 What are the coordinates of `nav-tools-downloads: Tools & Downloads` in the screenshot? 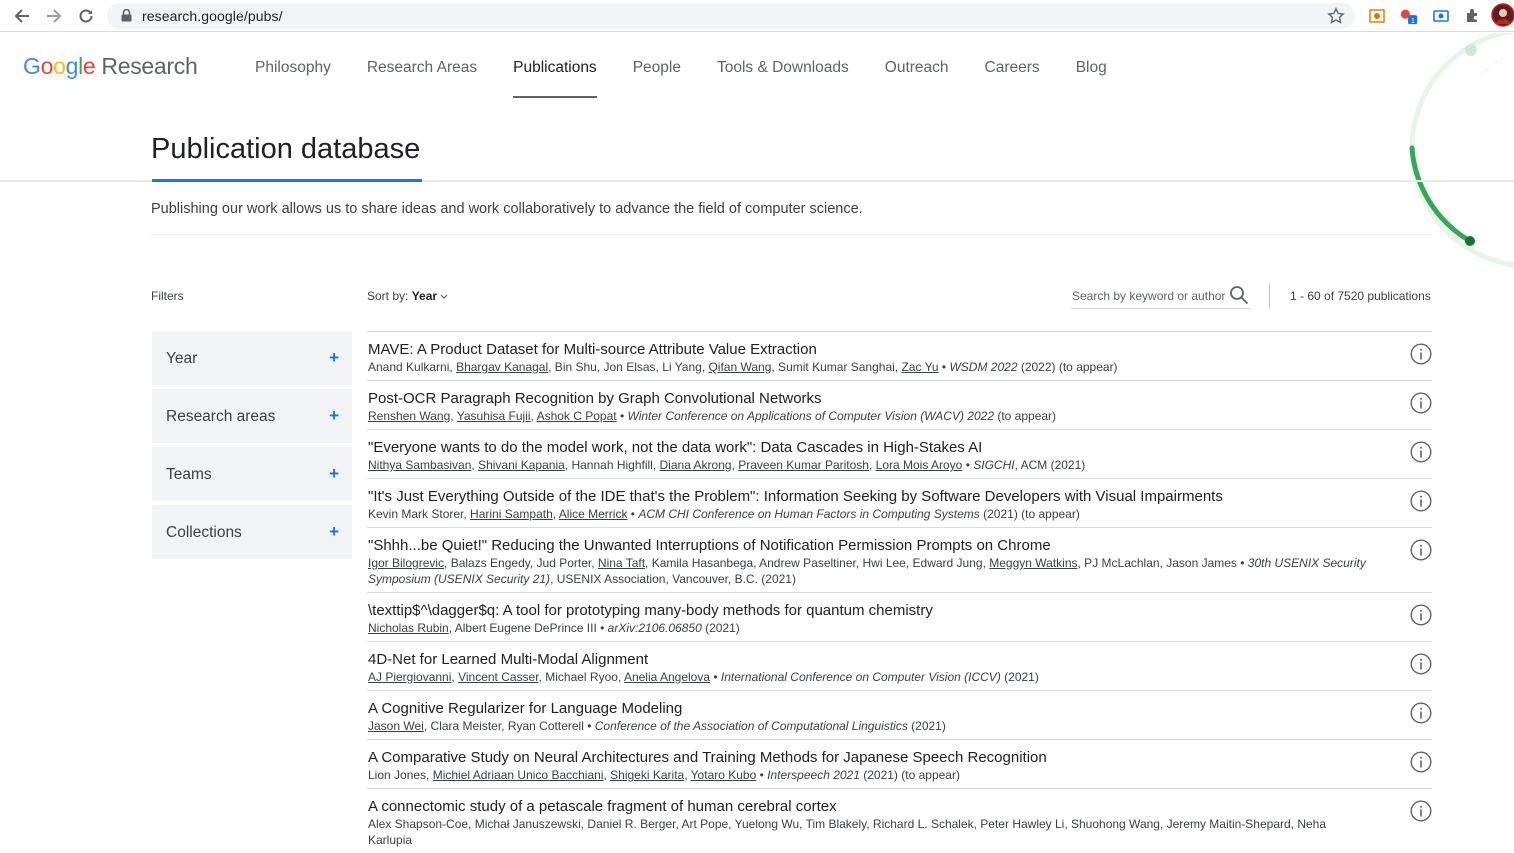 It's located at (783, 79).